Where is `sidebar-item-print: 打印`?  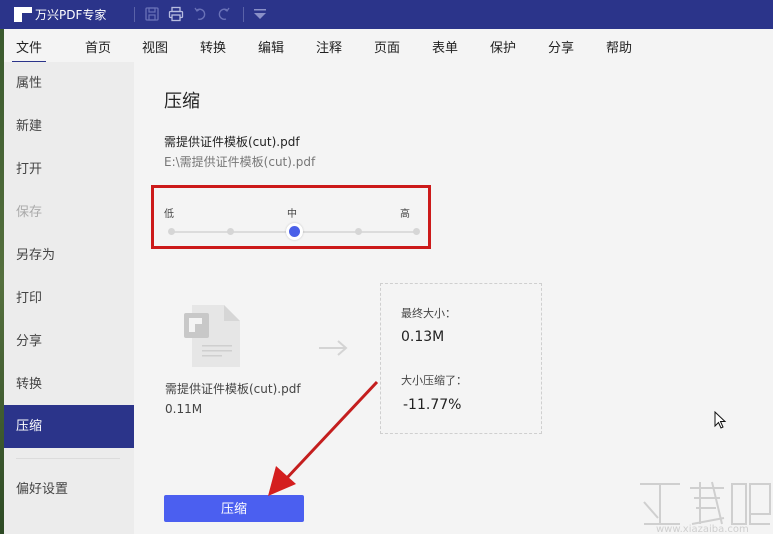
sidebar-item-print: 打印 is located at coordinates (69, 298).